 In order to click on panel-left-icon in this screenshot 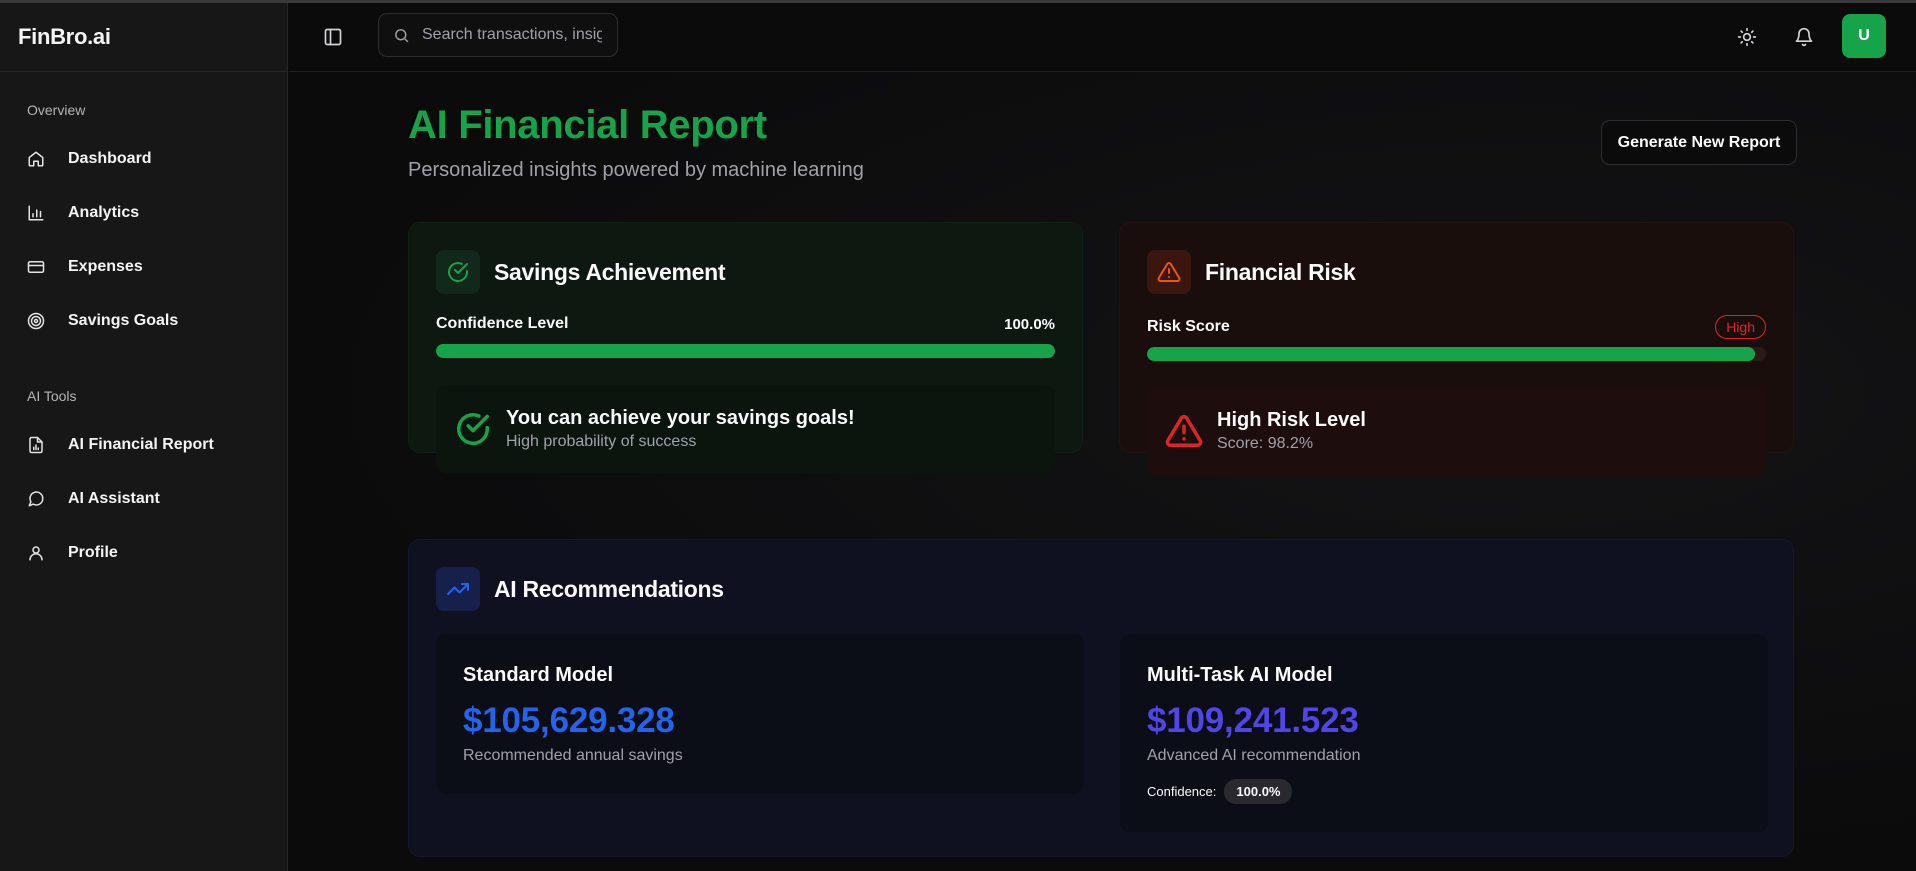, I will do `click(333, 37)`.